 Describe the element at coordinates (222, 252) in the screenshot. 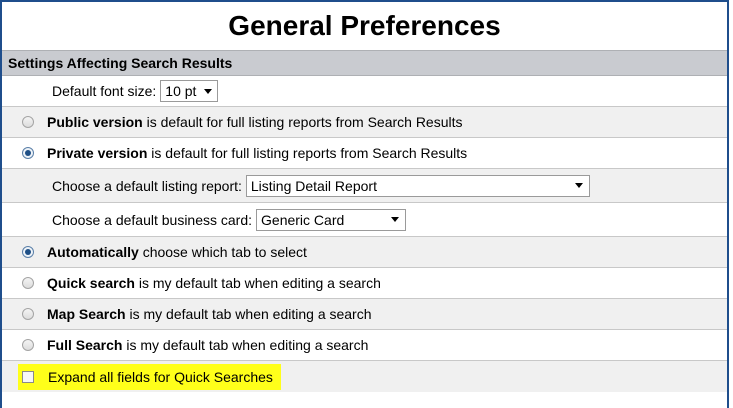

I see `tab-option-automatic-rest: choose which tab to select` at that location.